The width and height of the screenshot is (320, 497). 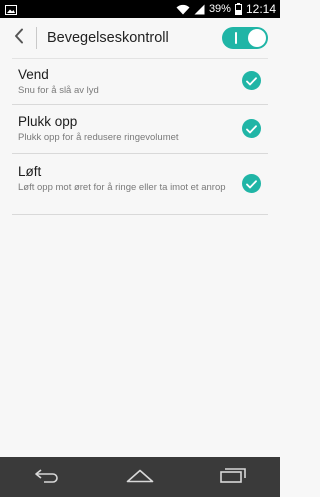 What do you see at coordinates (219, 9) in the screenshot?
I see `battery-percent: 39%` at bounding box center [219, 9].